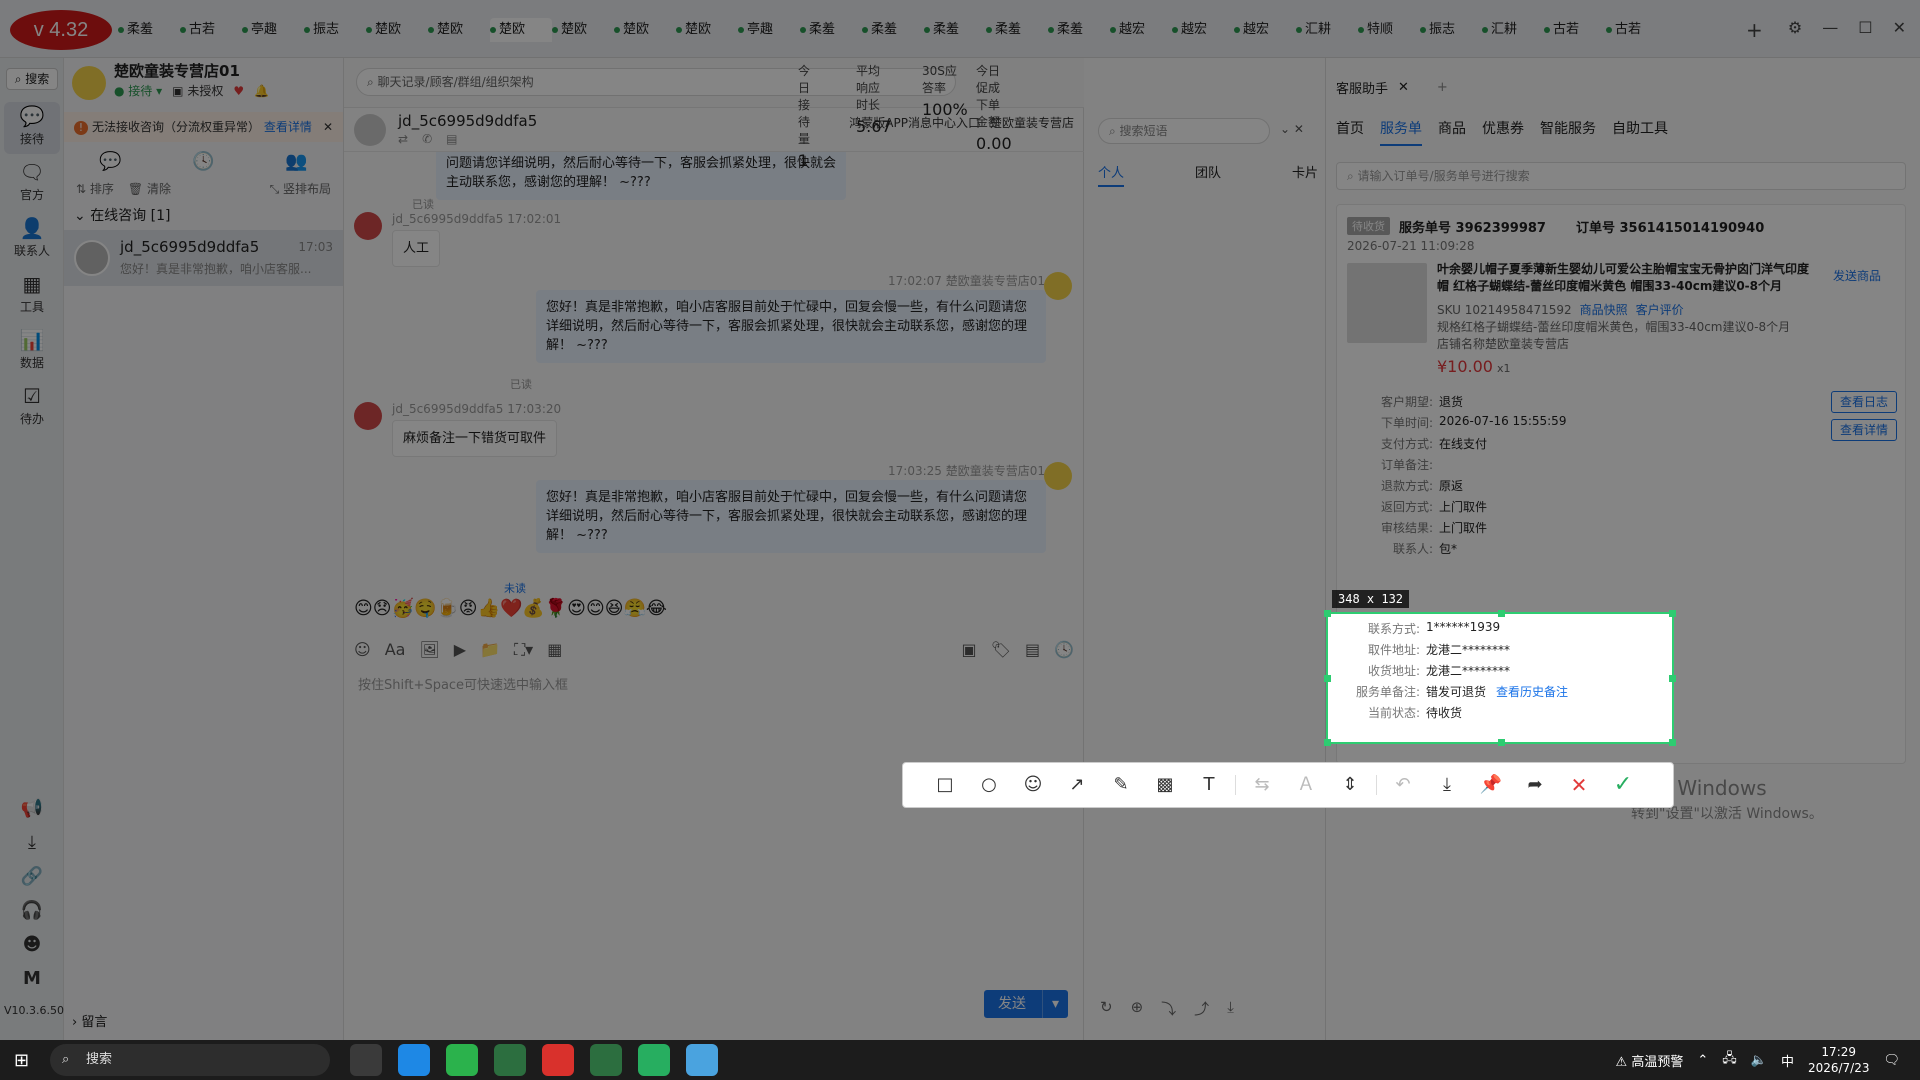  I want to click on shop-tab: 汇耕, so click(1513, 30).